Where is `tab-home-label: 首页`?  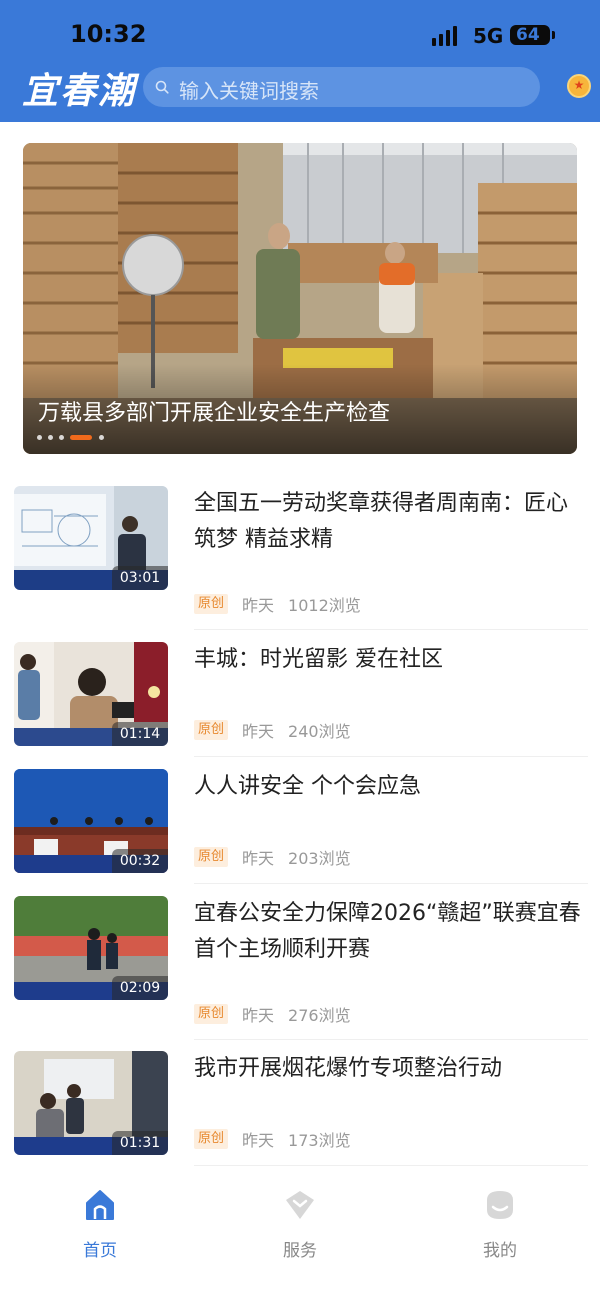
tab-home-label: 首页 is located at coordinates (100, 1251).